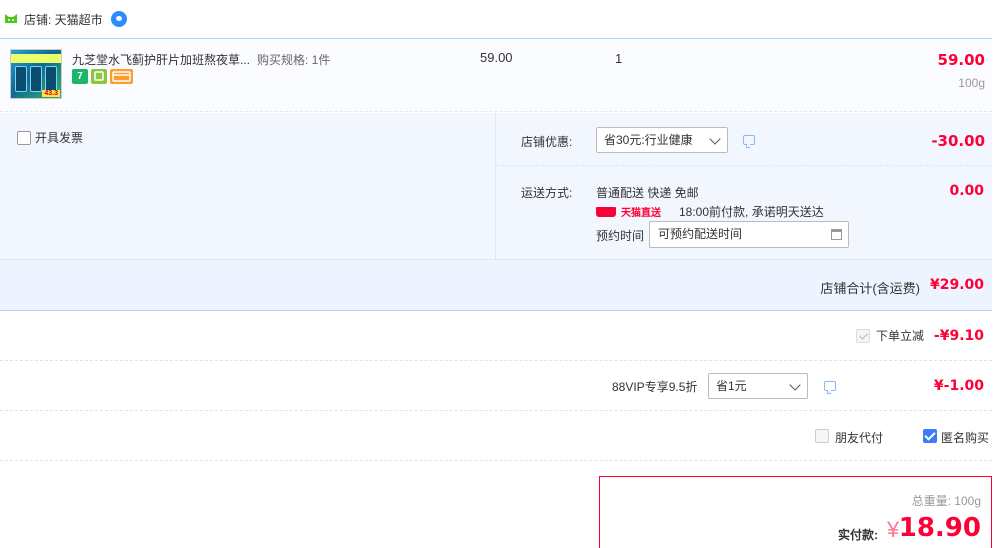  What do you see at coordinates (118, 19) in the screenshot?
I see `wangwang-chat-icon` at bounding box center [118, 19].